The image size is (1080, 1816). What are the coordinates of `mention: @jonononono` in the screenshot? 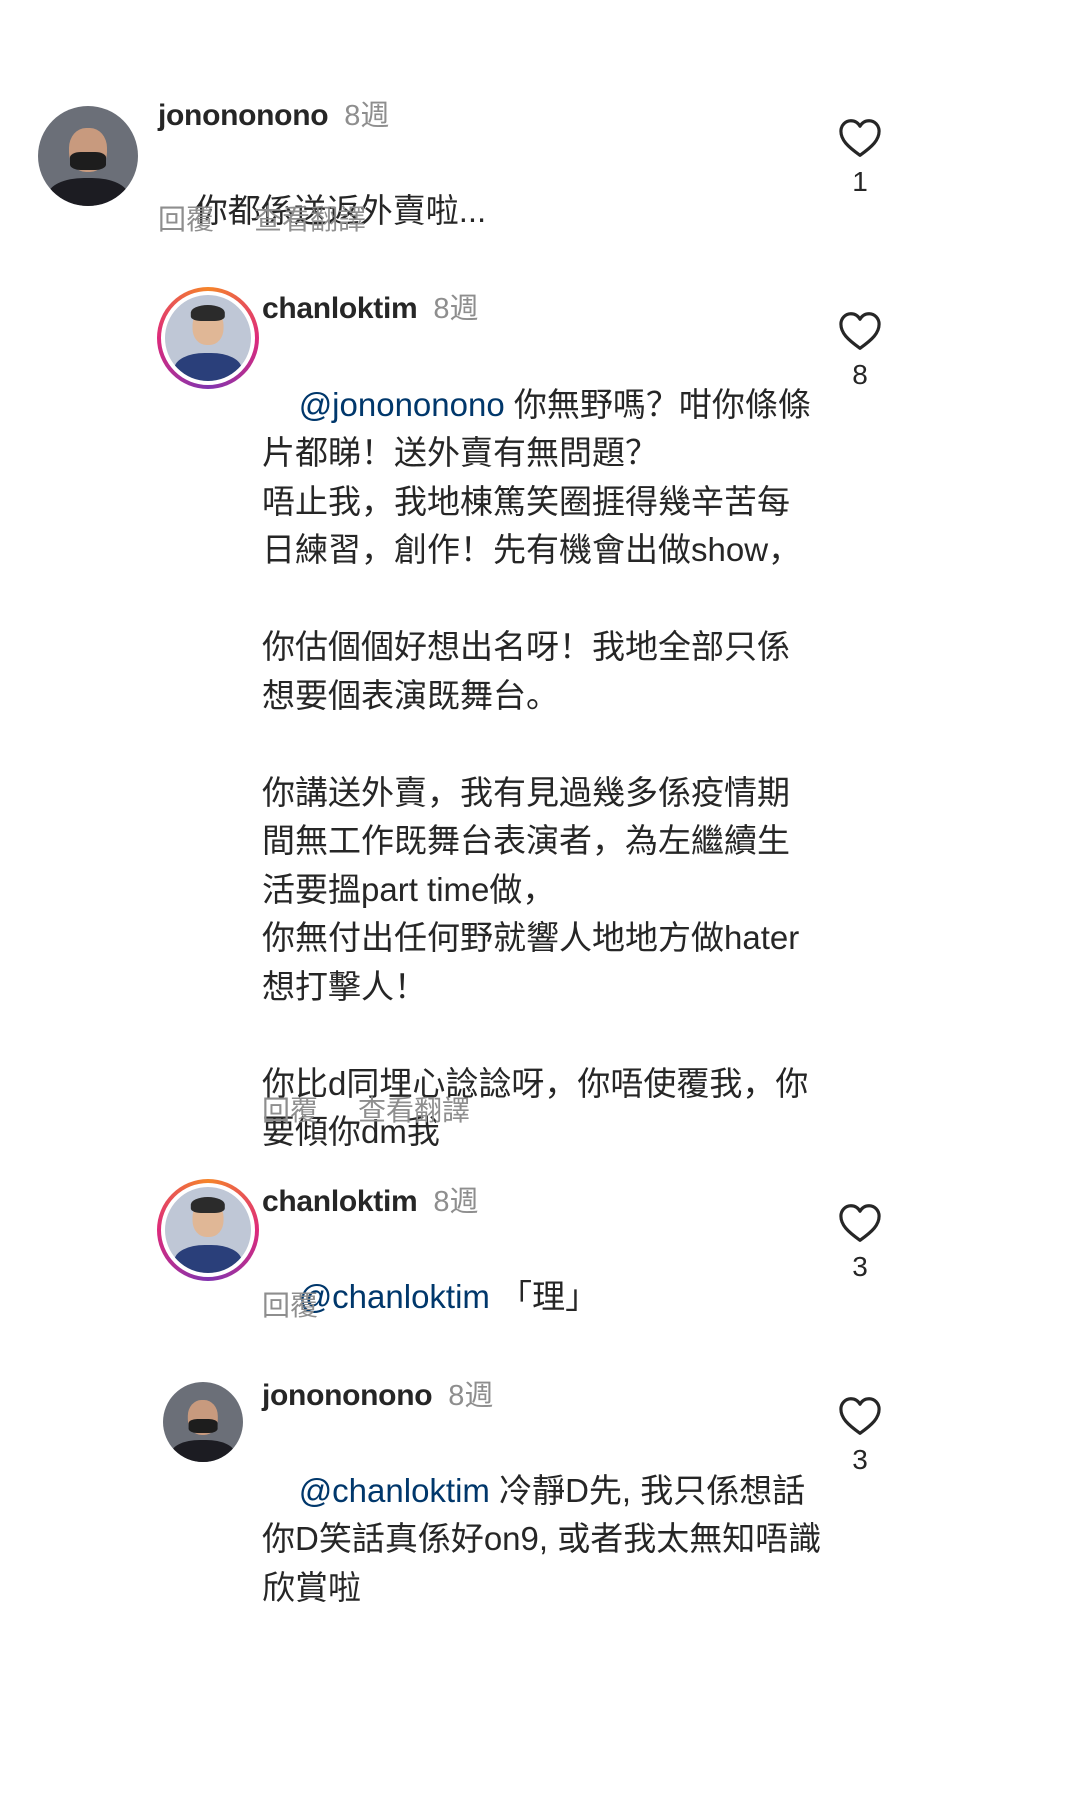 It's located at (402, 404).